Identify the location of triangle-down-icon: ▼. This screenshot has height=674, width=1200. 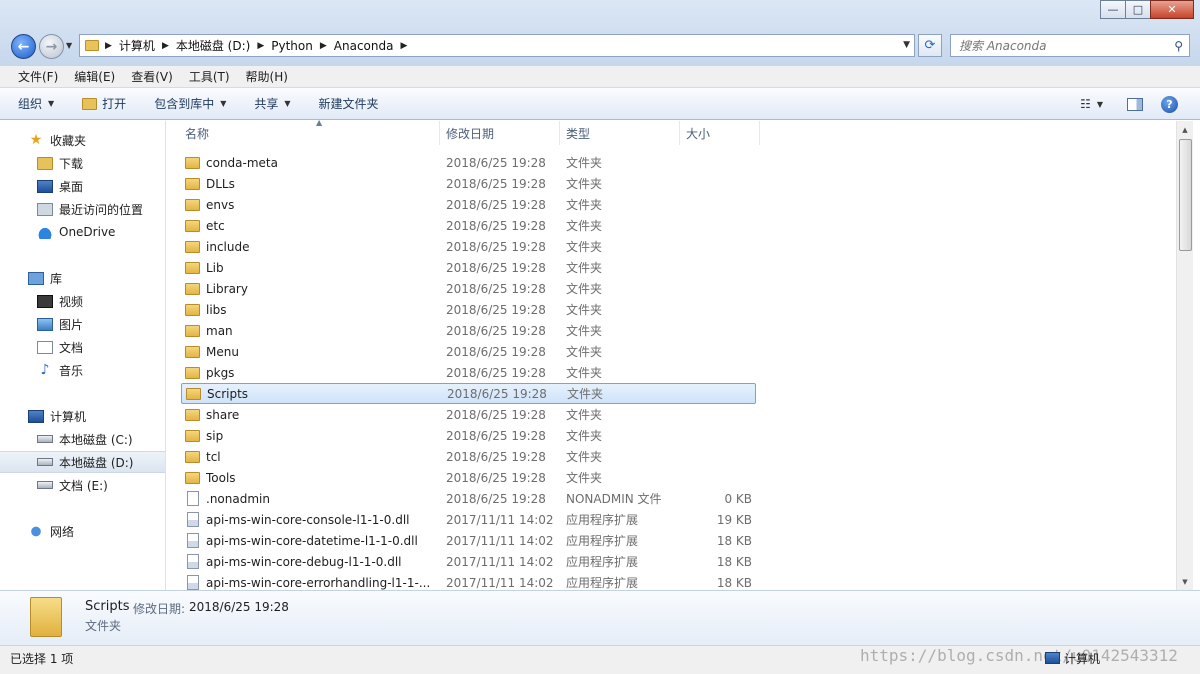
(1185, 581).